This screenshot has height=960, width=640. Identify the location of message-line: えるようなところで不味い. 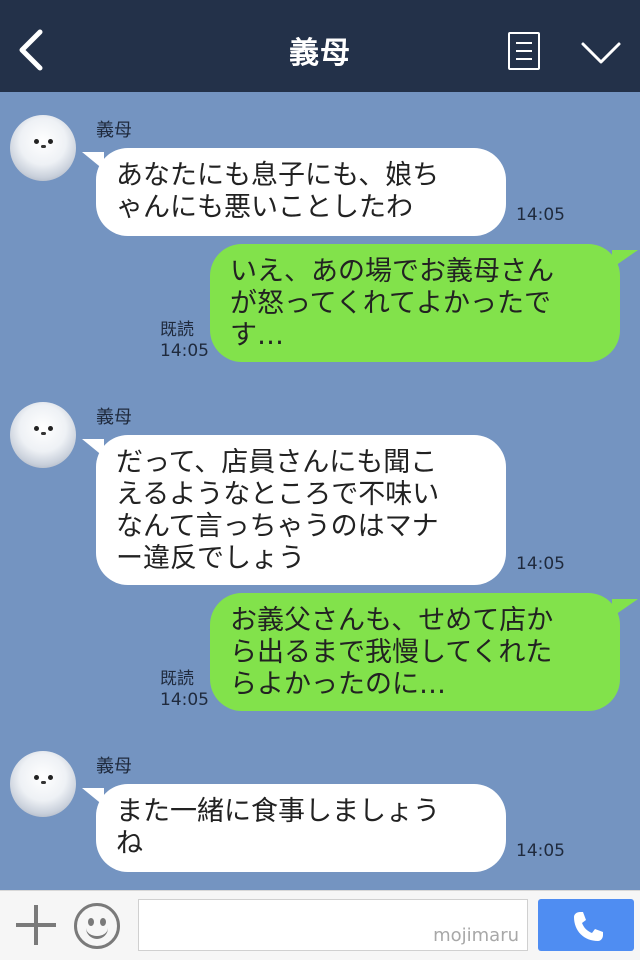
(278, 494).